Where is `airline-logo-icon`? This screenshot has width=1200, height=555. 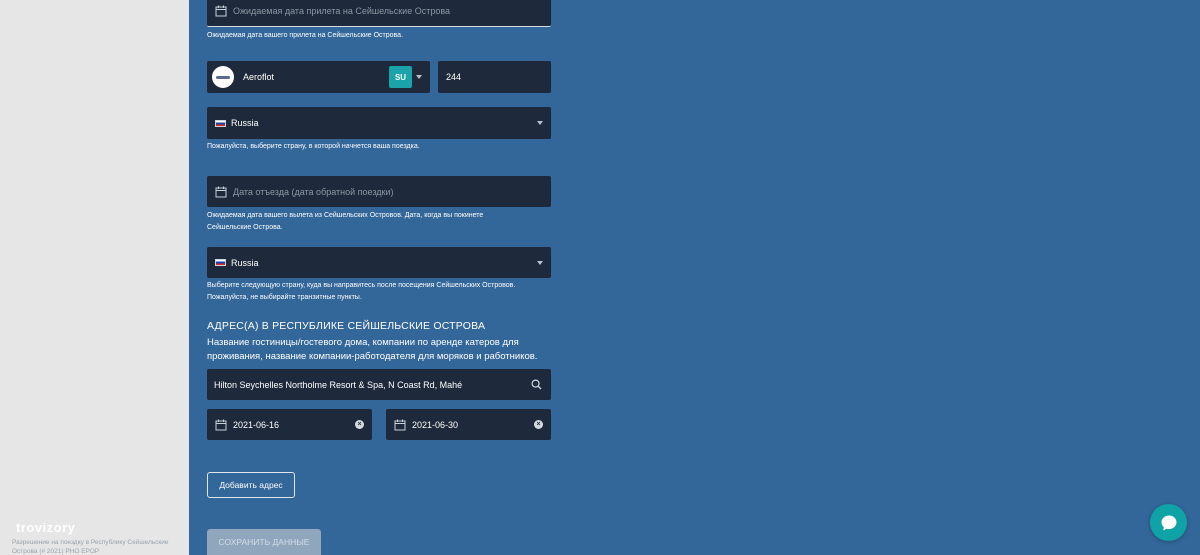
airline-logo-icon is located at coordinates (223, 77).